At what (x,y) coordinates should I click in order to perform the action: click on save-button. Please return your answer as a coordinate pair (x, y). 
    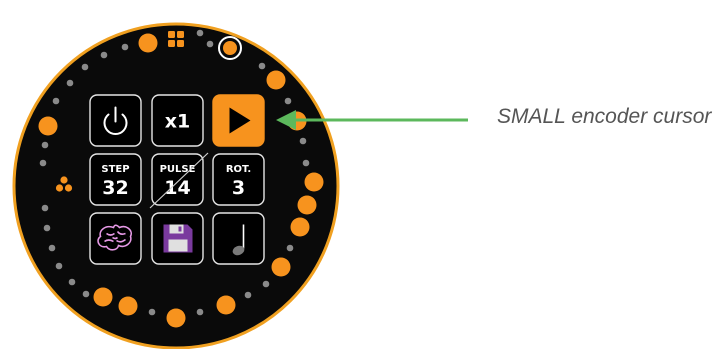
    Looking at the image, I should click on (177, 238).